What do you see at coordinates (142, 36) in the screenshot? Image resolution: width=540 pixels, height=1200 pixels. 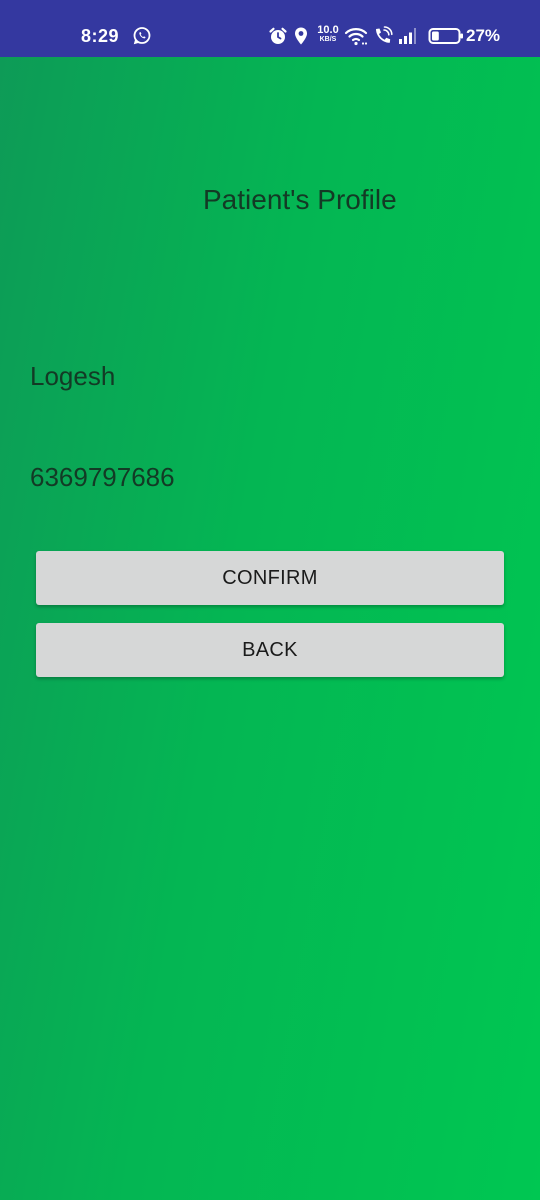 I see `whatsapp-icon` at bounding box center [142, 36].